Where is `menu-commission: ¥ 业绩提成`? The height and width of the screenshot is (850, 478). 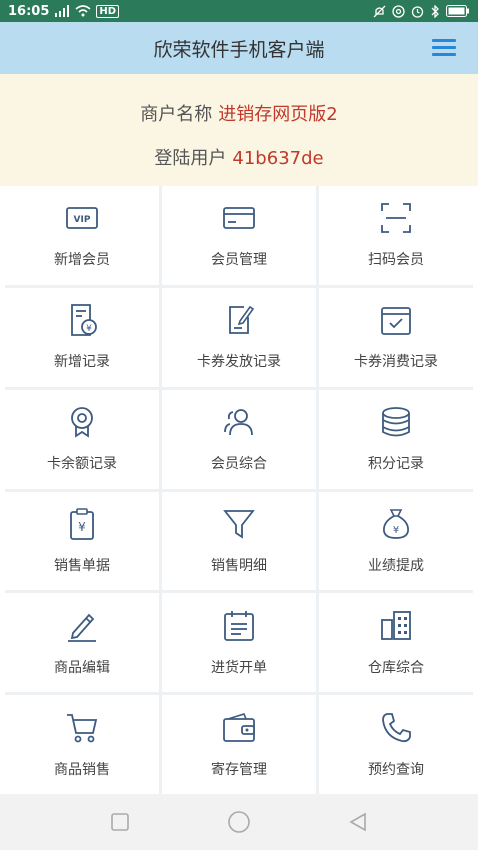
menu-commission: ¥ 业绩提成 is located at coordinates (396, 541).